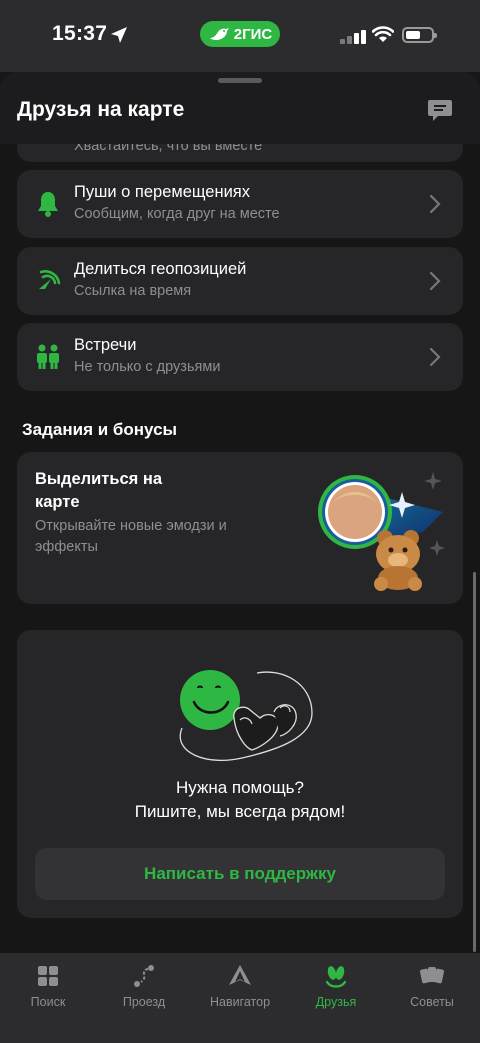 This screenshot has height=1043, width=480. I want to click on tab-route: Проезд, so click(144, 998).